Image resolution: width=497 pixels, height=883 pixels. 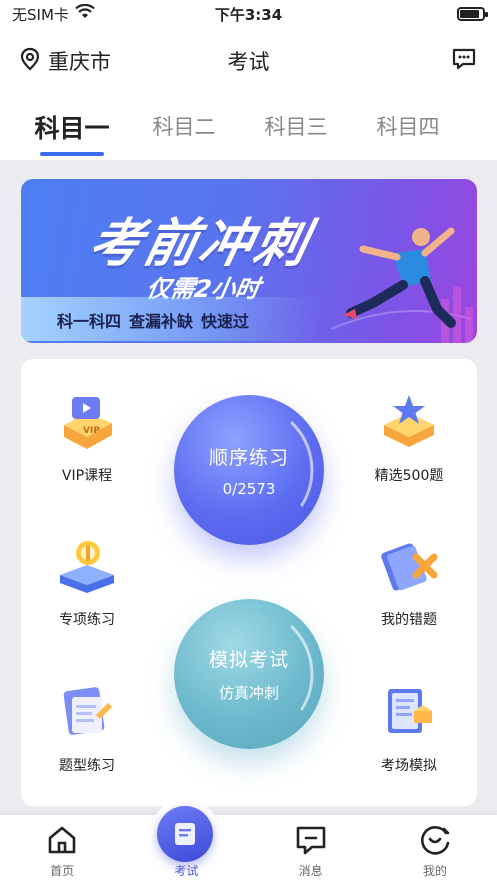 What do you see at coordinates (409, 620) in the screenshot?
I see `wrong-questions-label: 我的错题` at bounding box center [409, 620].